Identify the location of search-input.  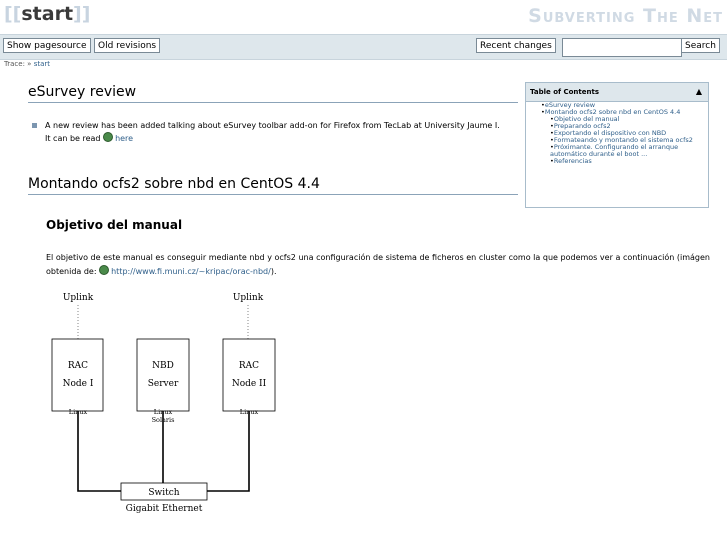
(622, 47).